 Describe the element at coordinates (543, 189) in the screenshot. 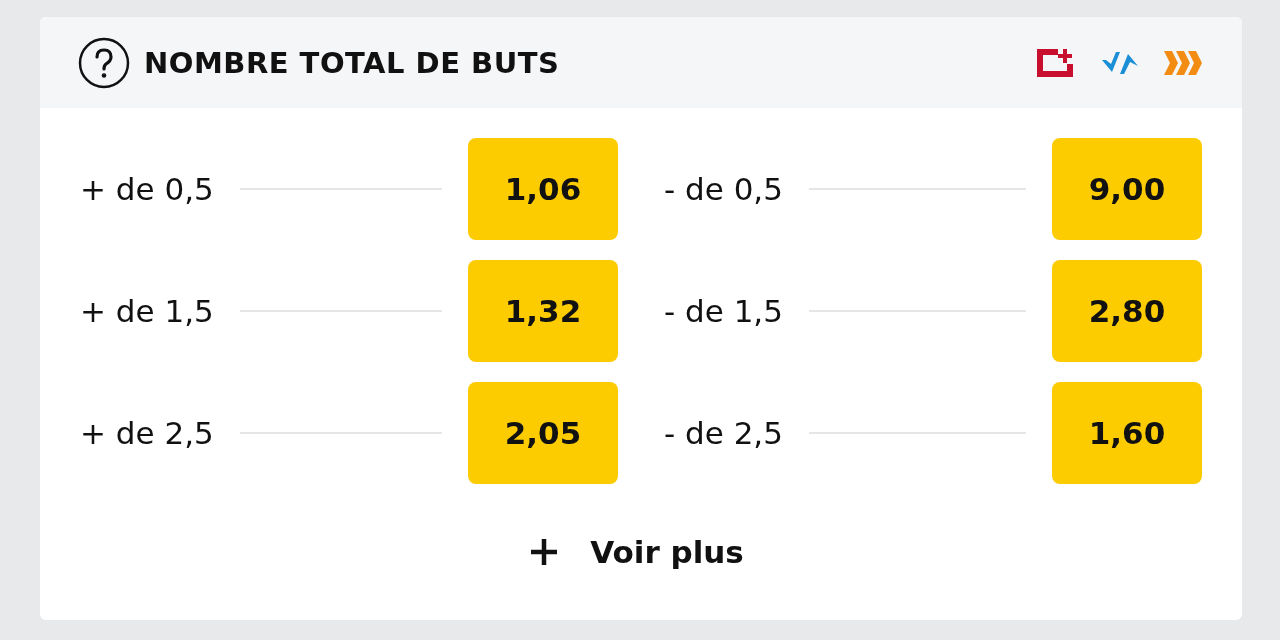

I see `odds-button: 1,06` at that location.